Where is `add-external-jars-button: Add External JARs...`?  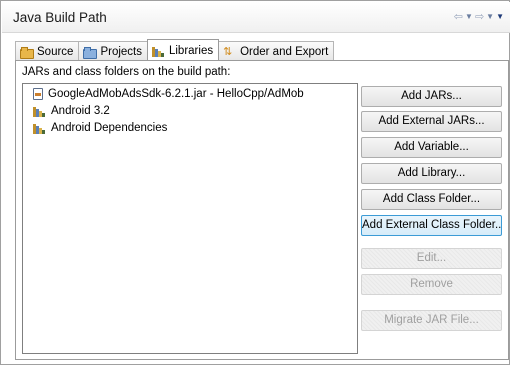 add-external-jars-button: Add External JARs... is located at coordinates (431, 121).